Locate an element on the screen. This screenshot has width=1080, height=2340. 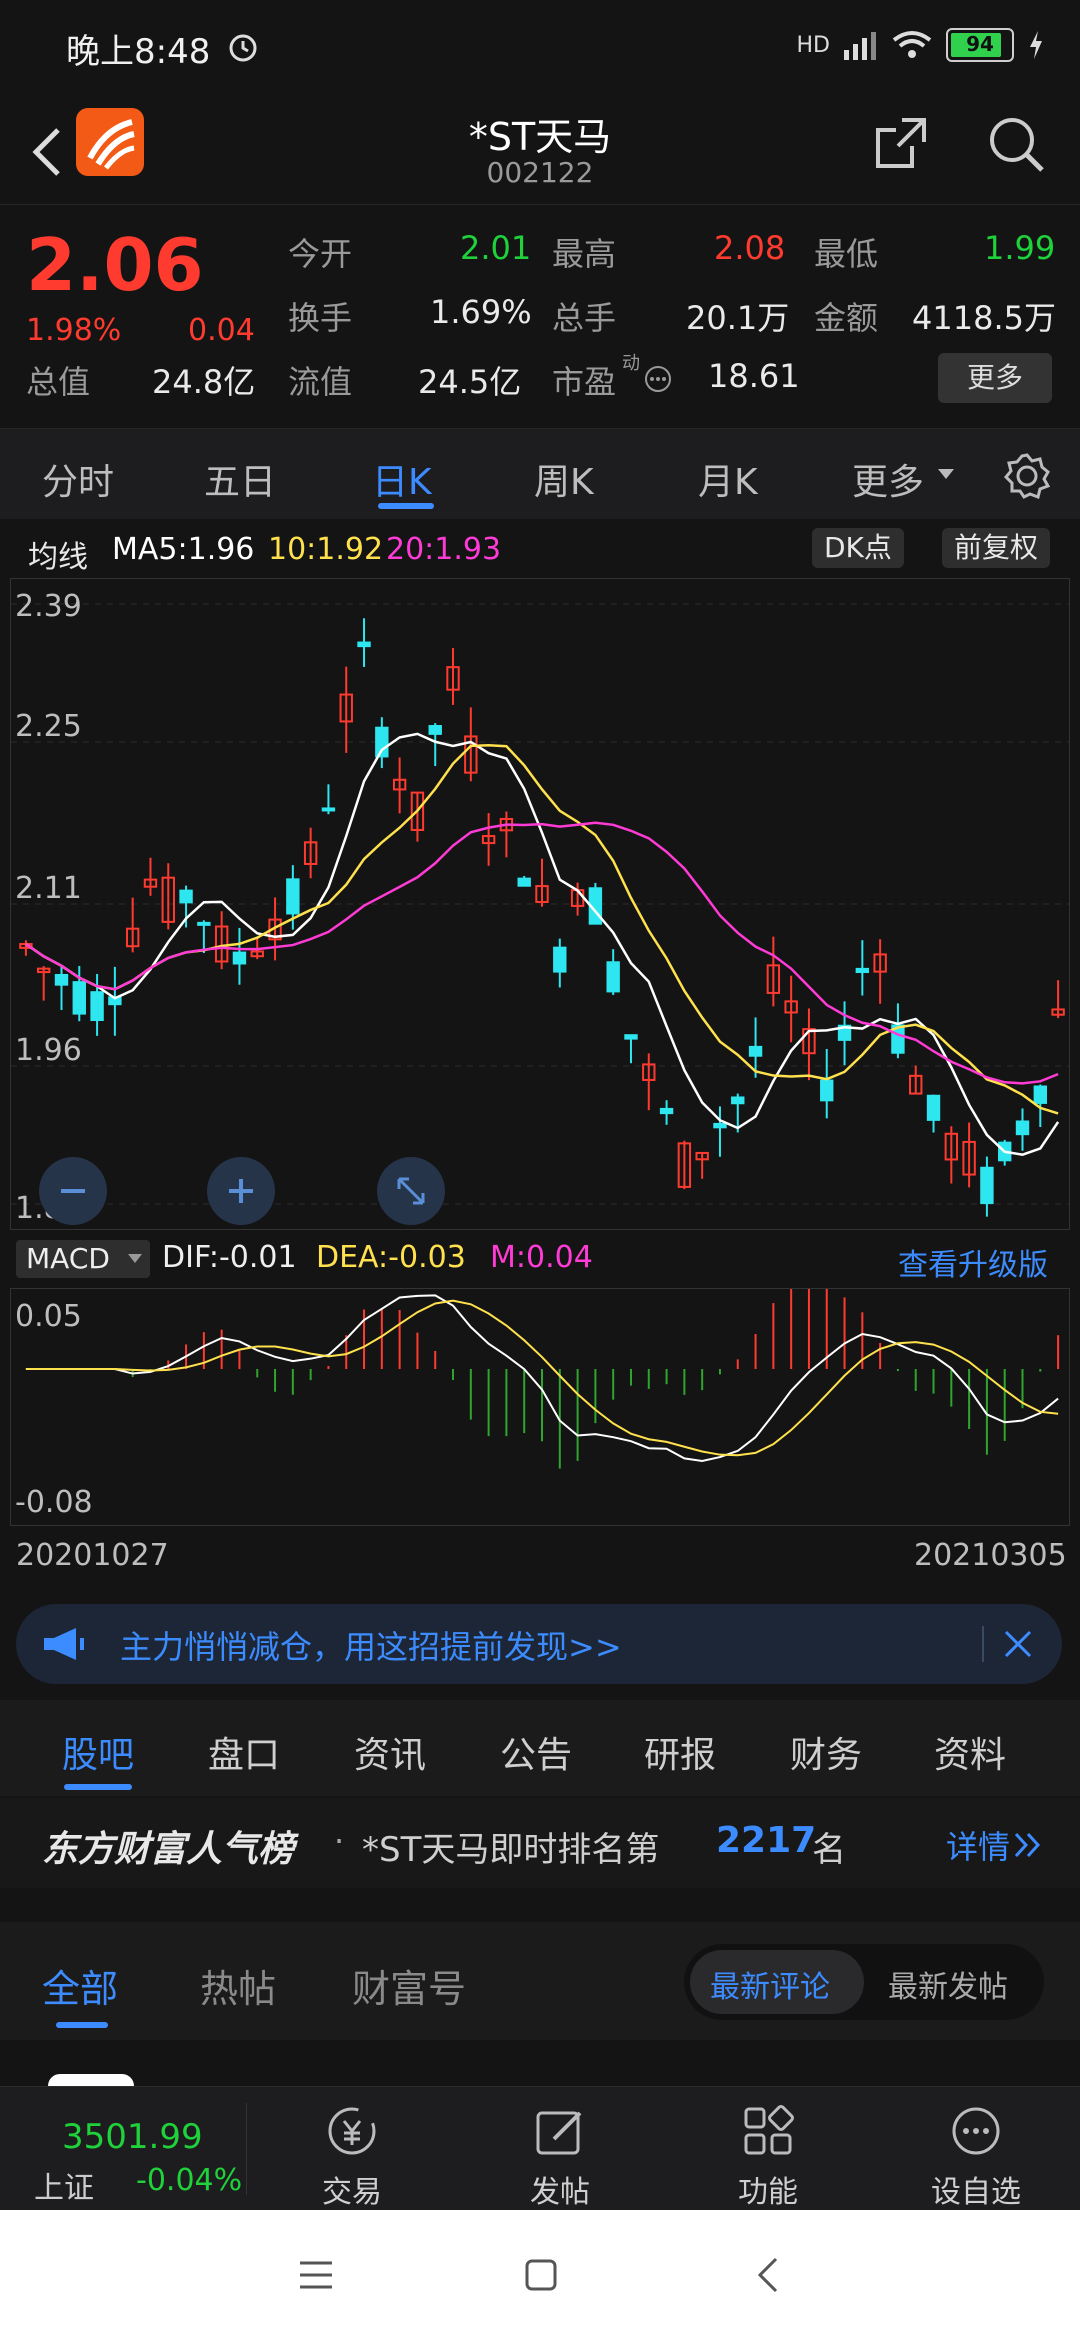
rank-detail-link: 详情 is located at coordinates (978, 1845).